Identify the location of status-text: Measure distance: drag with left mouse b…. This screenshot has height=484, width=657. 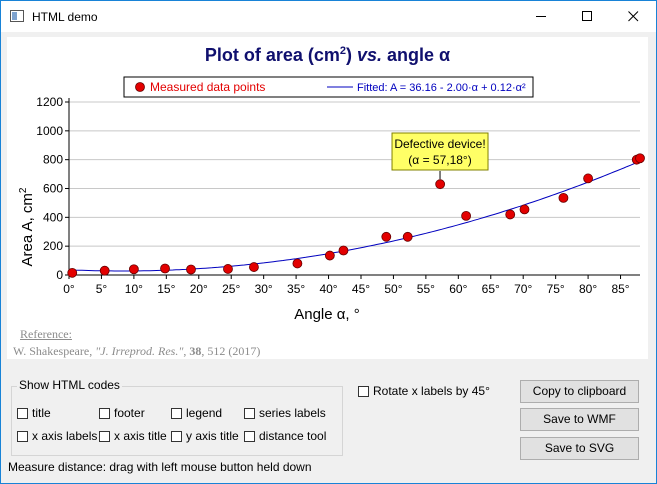
(160, 467).